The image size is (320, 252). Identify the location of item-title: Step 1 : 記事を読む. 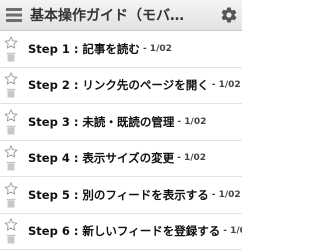
(84, 48).